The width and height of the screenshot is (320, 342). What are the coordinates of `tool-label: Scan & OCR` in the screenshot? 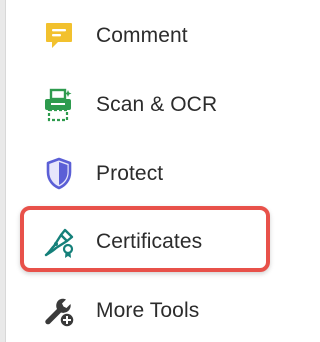 It's located at (157, 104).